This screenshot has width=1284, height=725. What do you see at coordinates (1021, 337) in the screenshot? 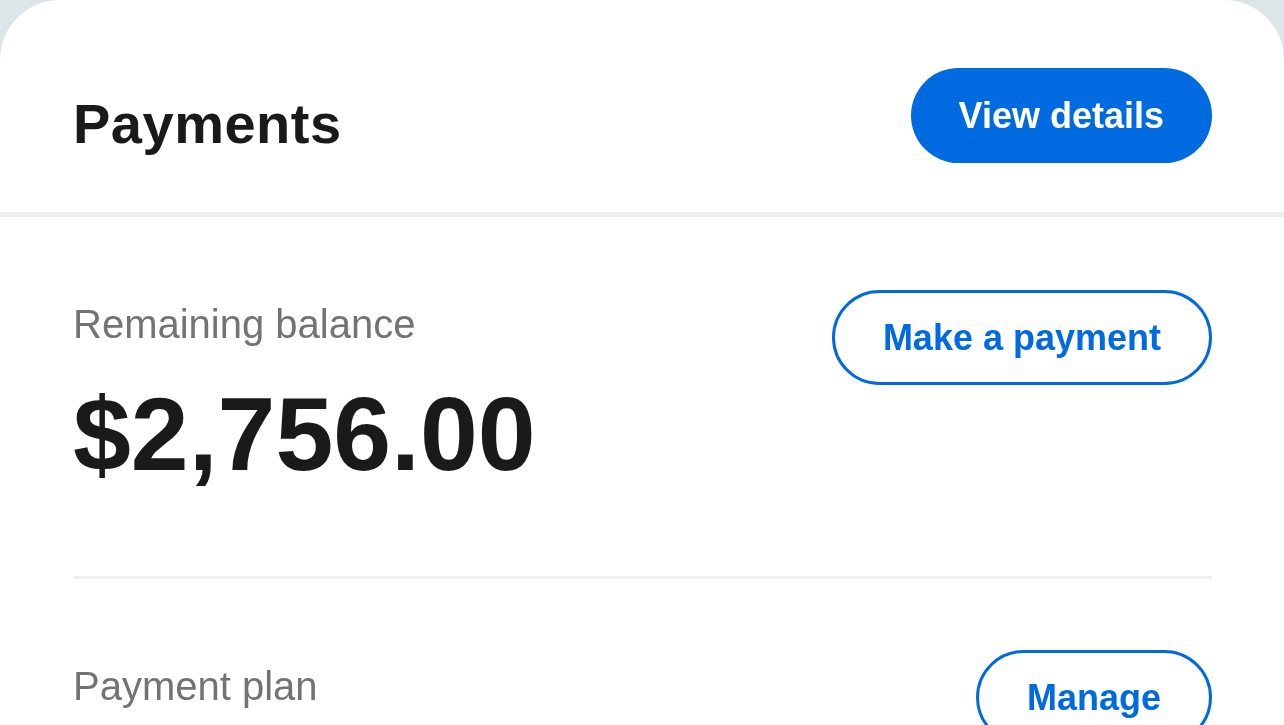
I see `outline-button: Make a payment` at bounding box center [1021, 337].